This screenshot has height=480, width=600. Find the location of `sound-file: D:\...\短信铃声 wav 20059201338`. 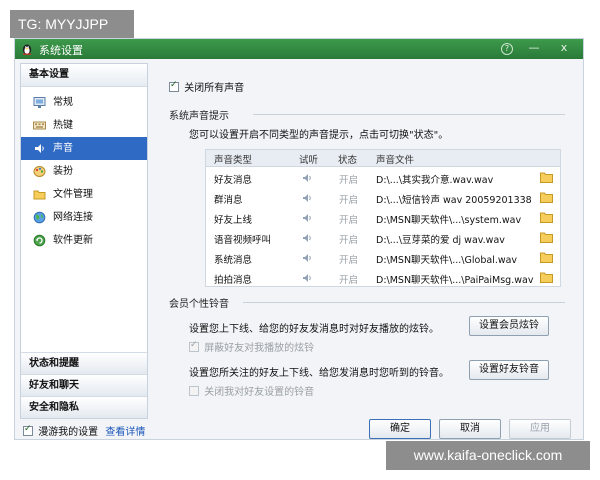

sound-file: D:\...\短信铃声 wav 20059201338 is located at coordinates (454, 200).